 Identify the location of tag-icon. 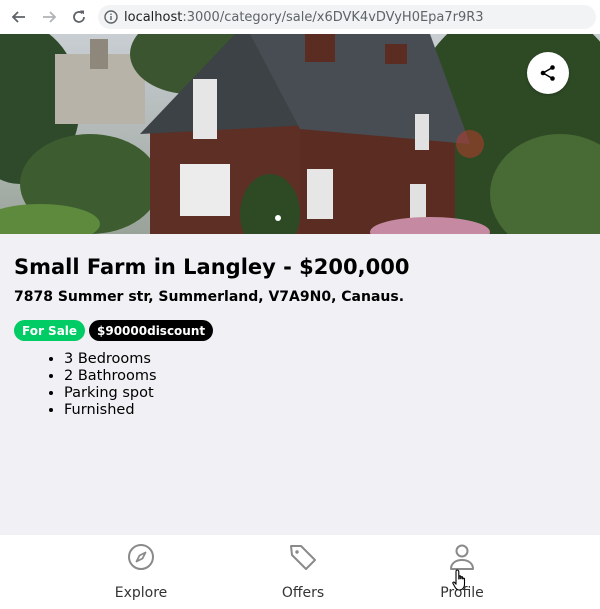
(303, 557).